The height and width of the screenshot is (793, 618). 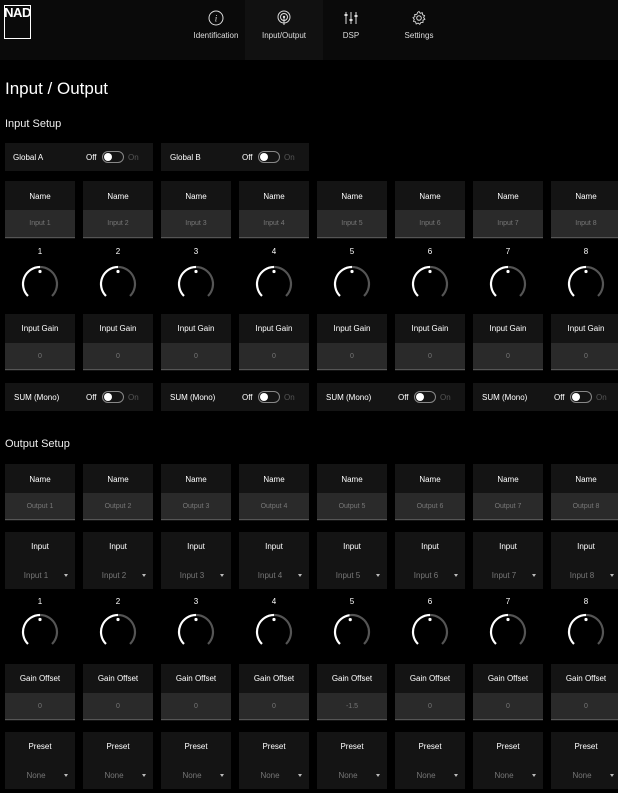 I want to click on input-name-field: Input 2, so click(x=118, y=224).